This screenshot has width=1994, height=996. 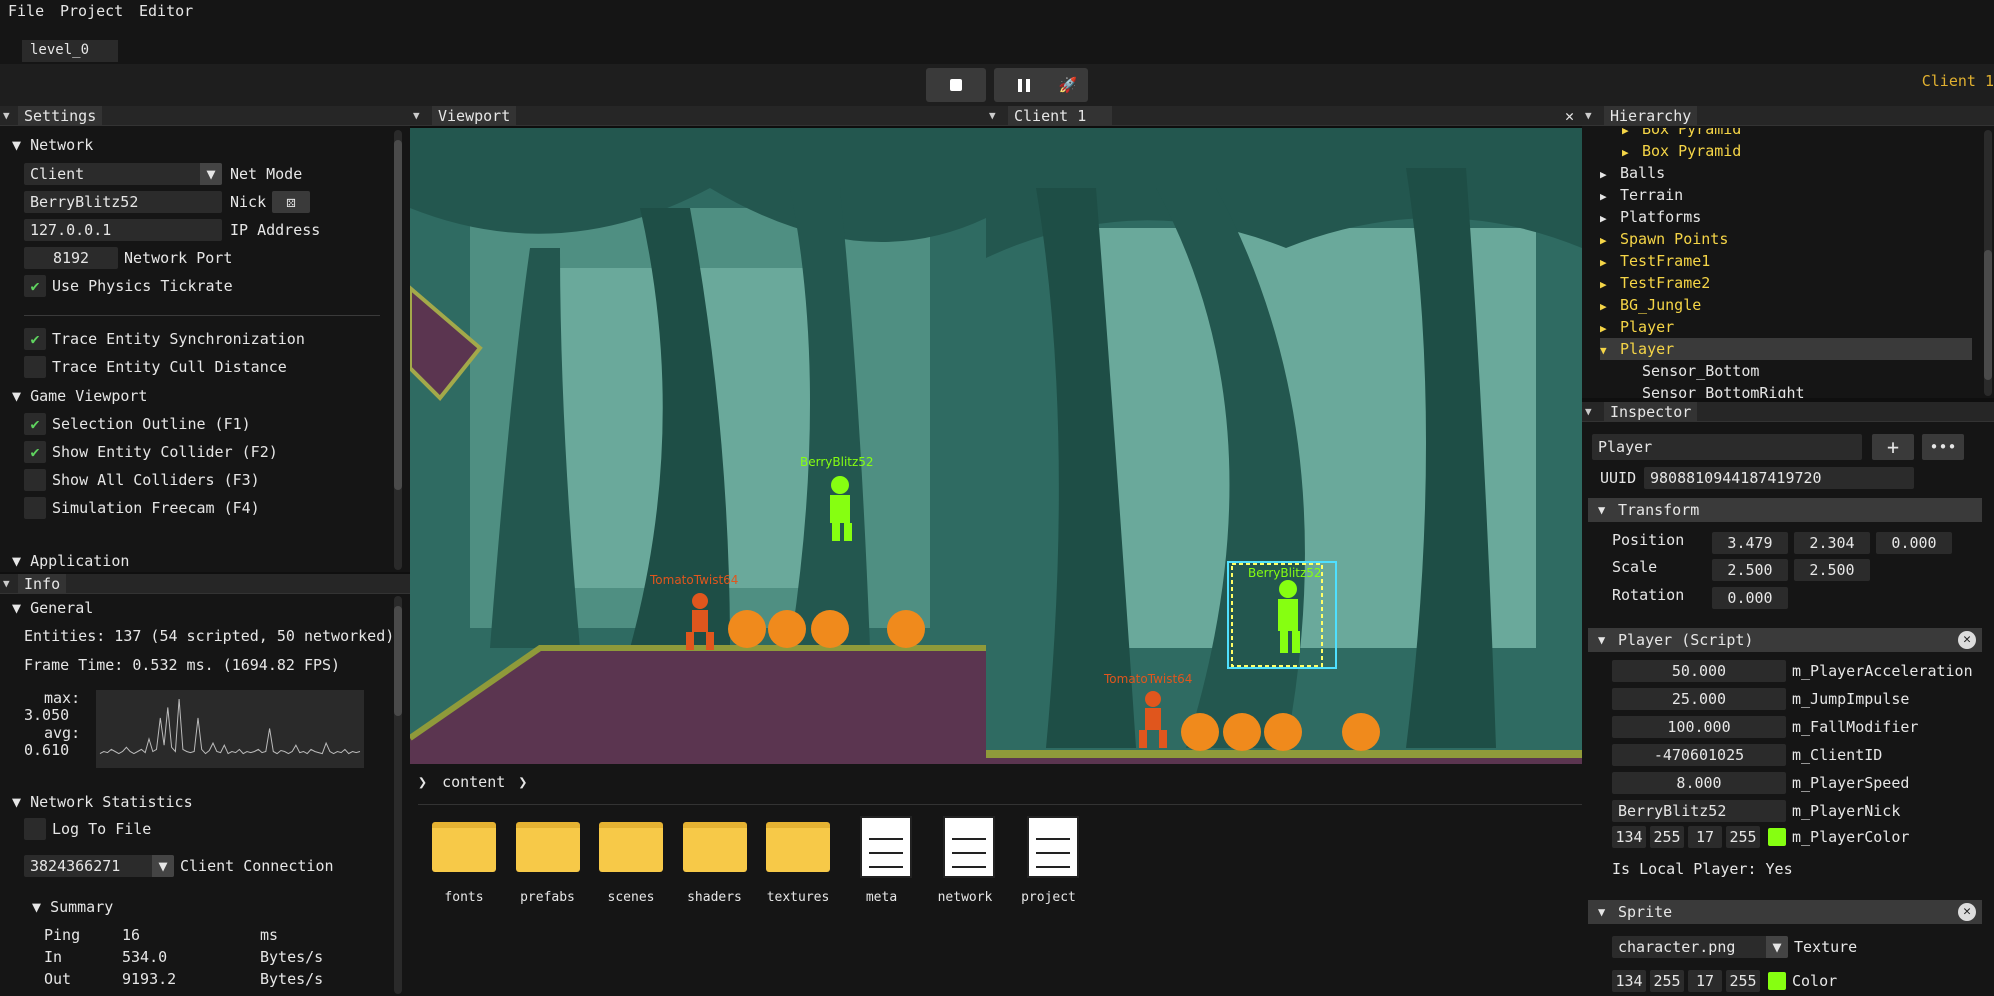 What do you see at coordinates (1786, 305) in the screenshot?
I see `hierarchy-item: ▶ BG_Jungle` at bounding box center [1786, 305].